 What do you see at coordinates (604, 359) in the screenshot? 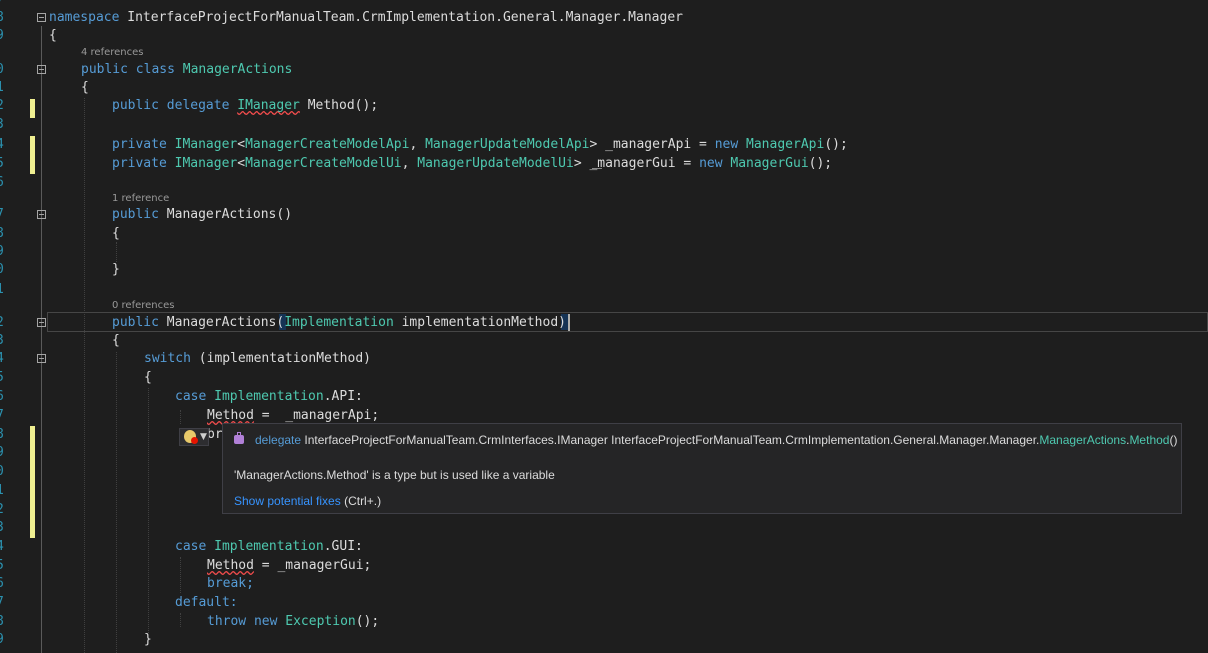
I see `code-line: switch (implementationMethod)` at bounding box center [604, 359].